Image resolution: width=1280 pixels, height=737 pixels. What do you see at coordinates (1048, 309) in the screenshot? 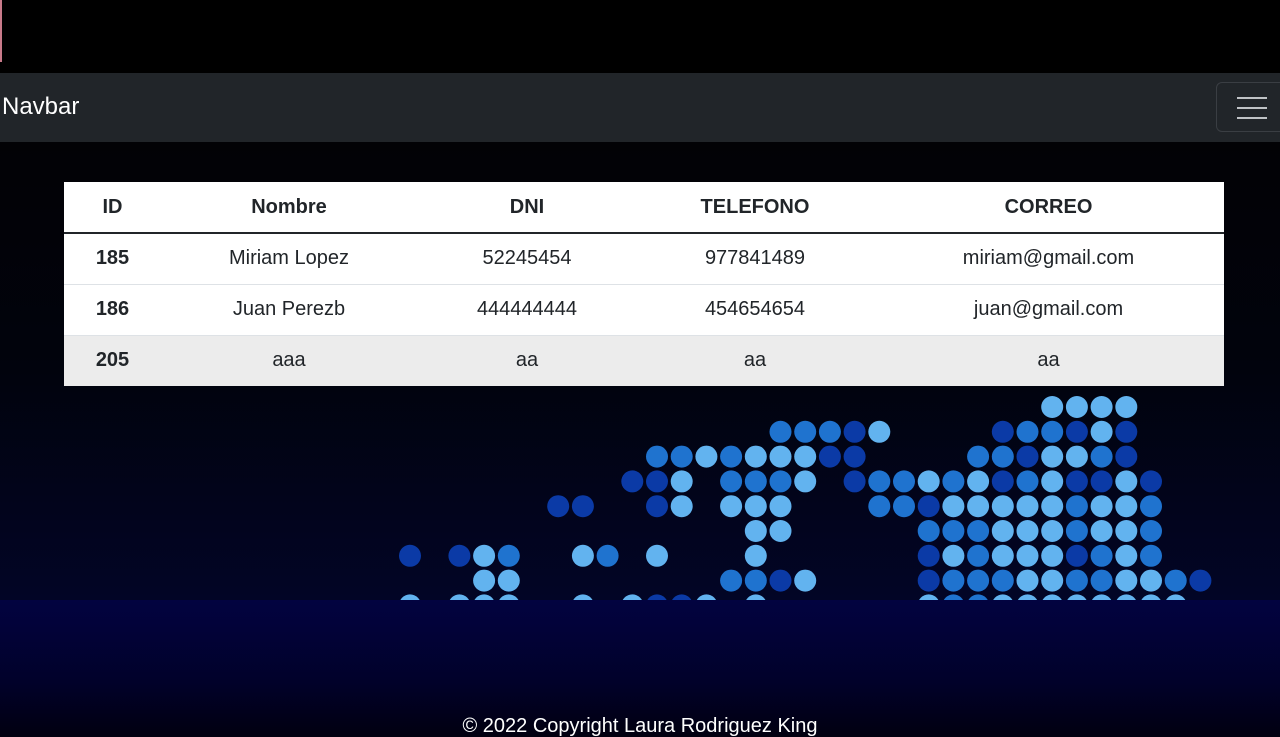
I see `cell-correo: juan@gmail.com` at bounding box center [1048, 309].